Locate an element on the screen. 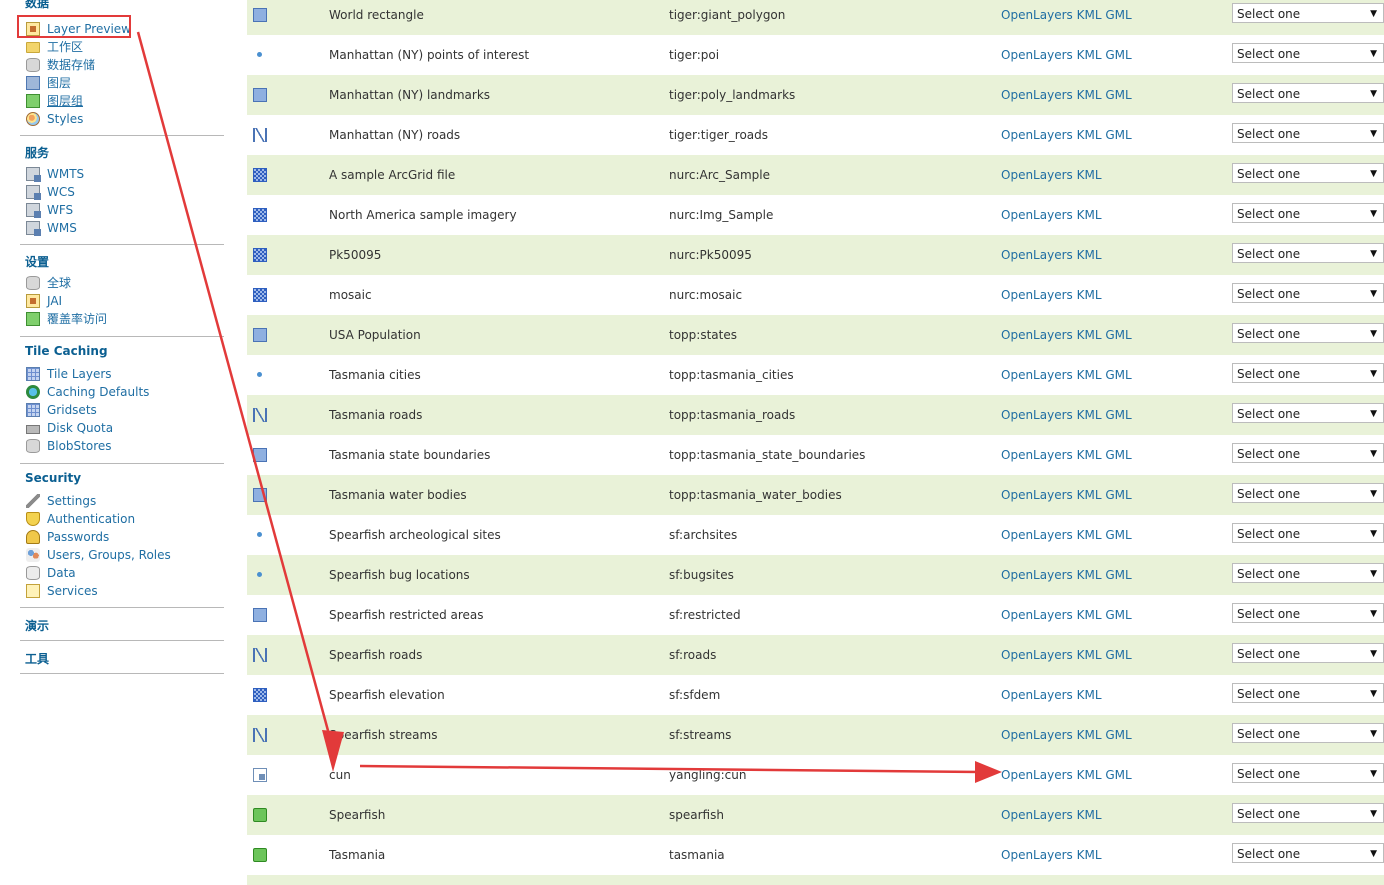 The height and width of the screenshot is (885, 1384). sidebar-item-label: WMS is located at coordinates (62, 228).